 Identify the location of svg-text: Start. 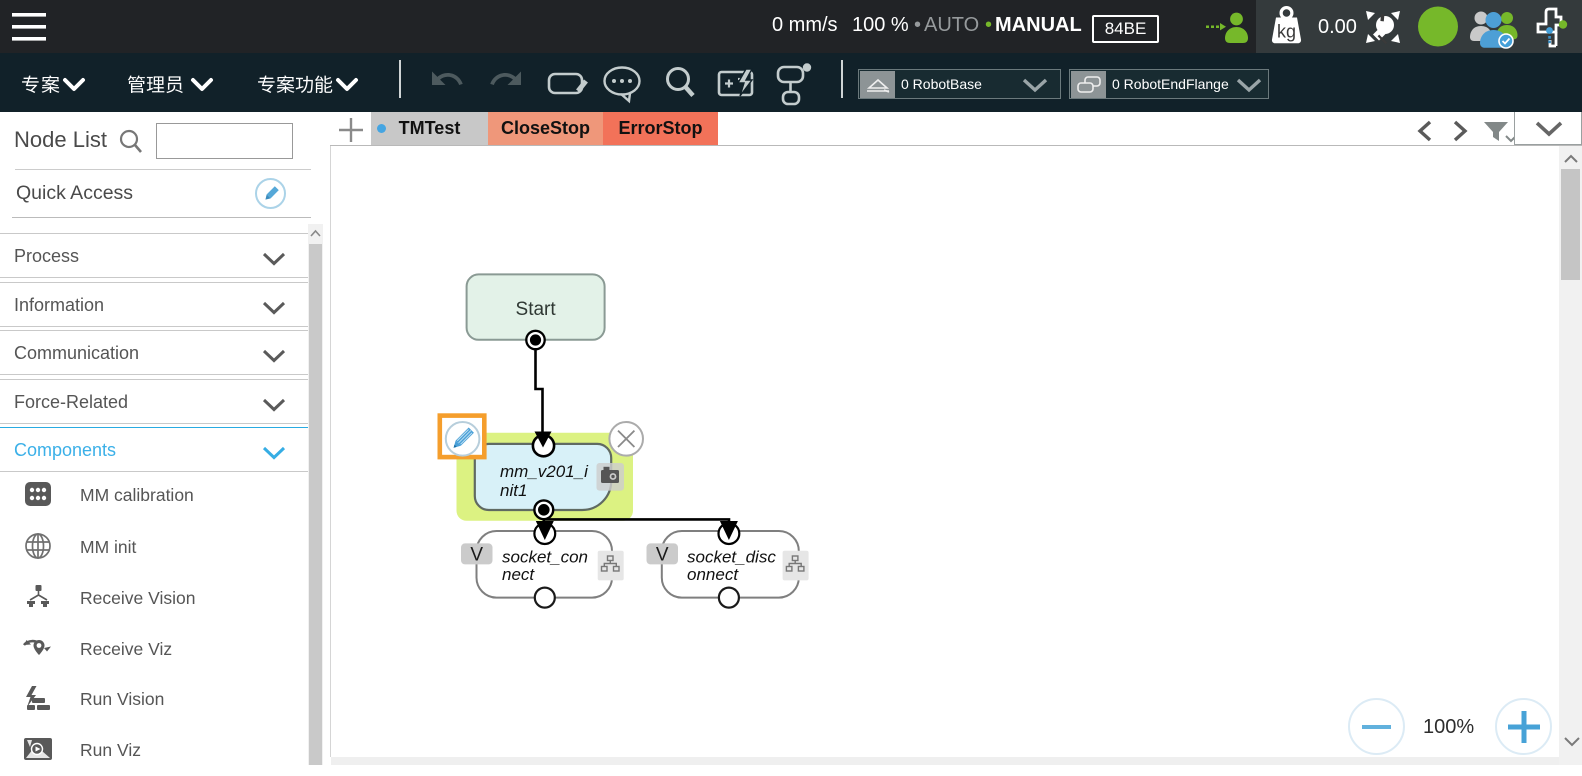
(536, 309).